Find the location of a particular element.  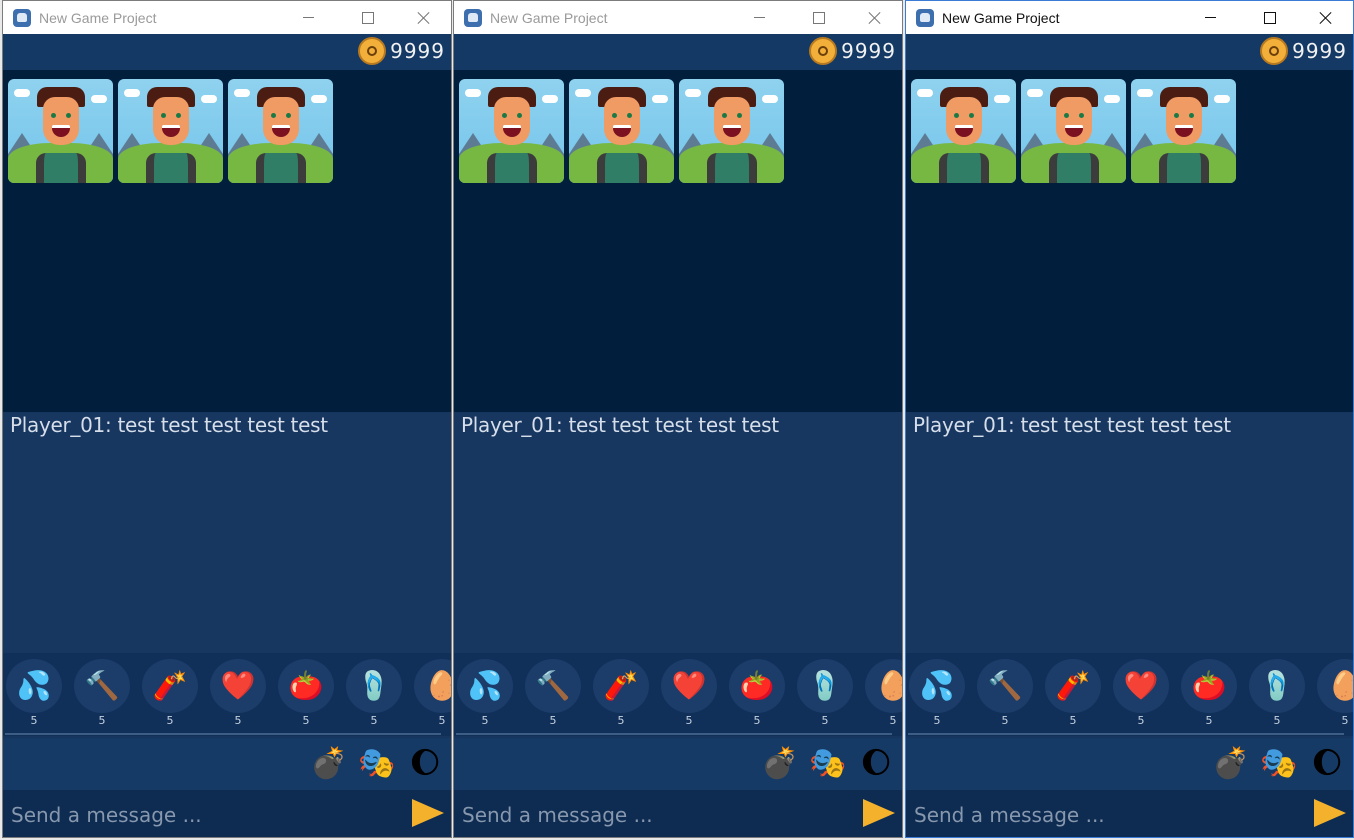

item-bar: 💦5 🔨5 🧨5 ❤️5 🍅5 🩴5 🥚5 is located at coordinates (678, 694).